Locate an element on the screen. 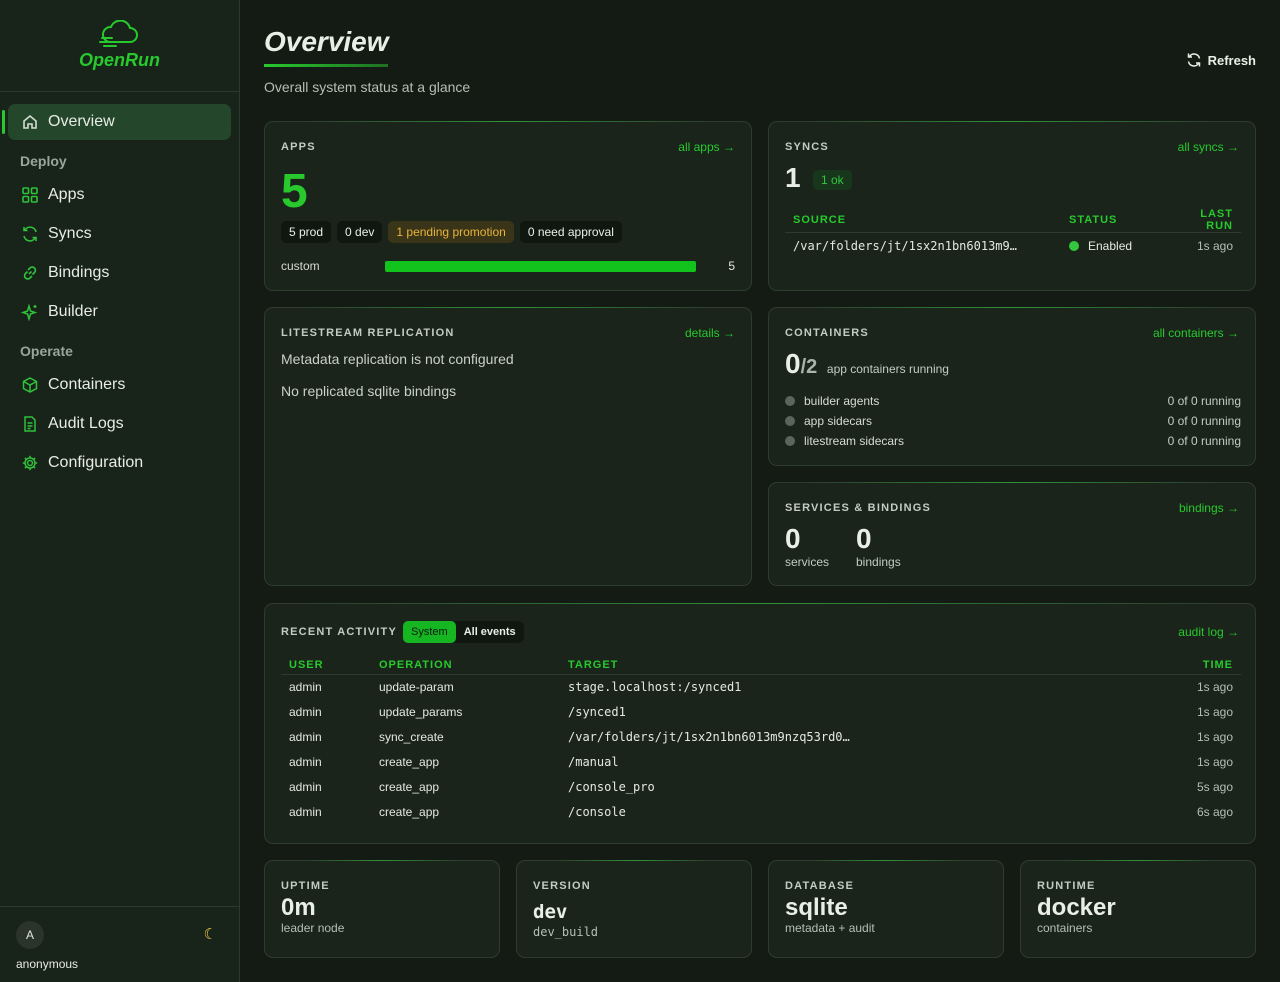 Image resolution: width=1280 pixels, height=982 pixels. activity-target: /synced1 is located at coordinates (597, 711).